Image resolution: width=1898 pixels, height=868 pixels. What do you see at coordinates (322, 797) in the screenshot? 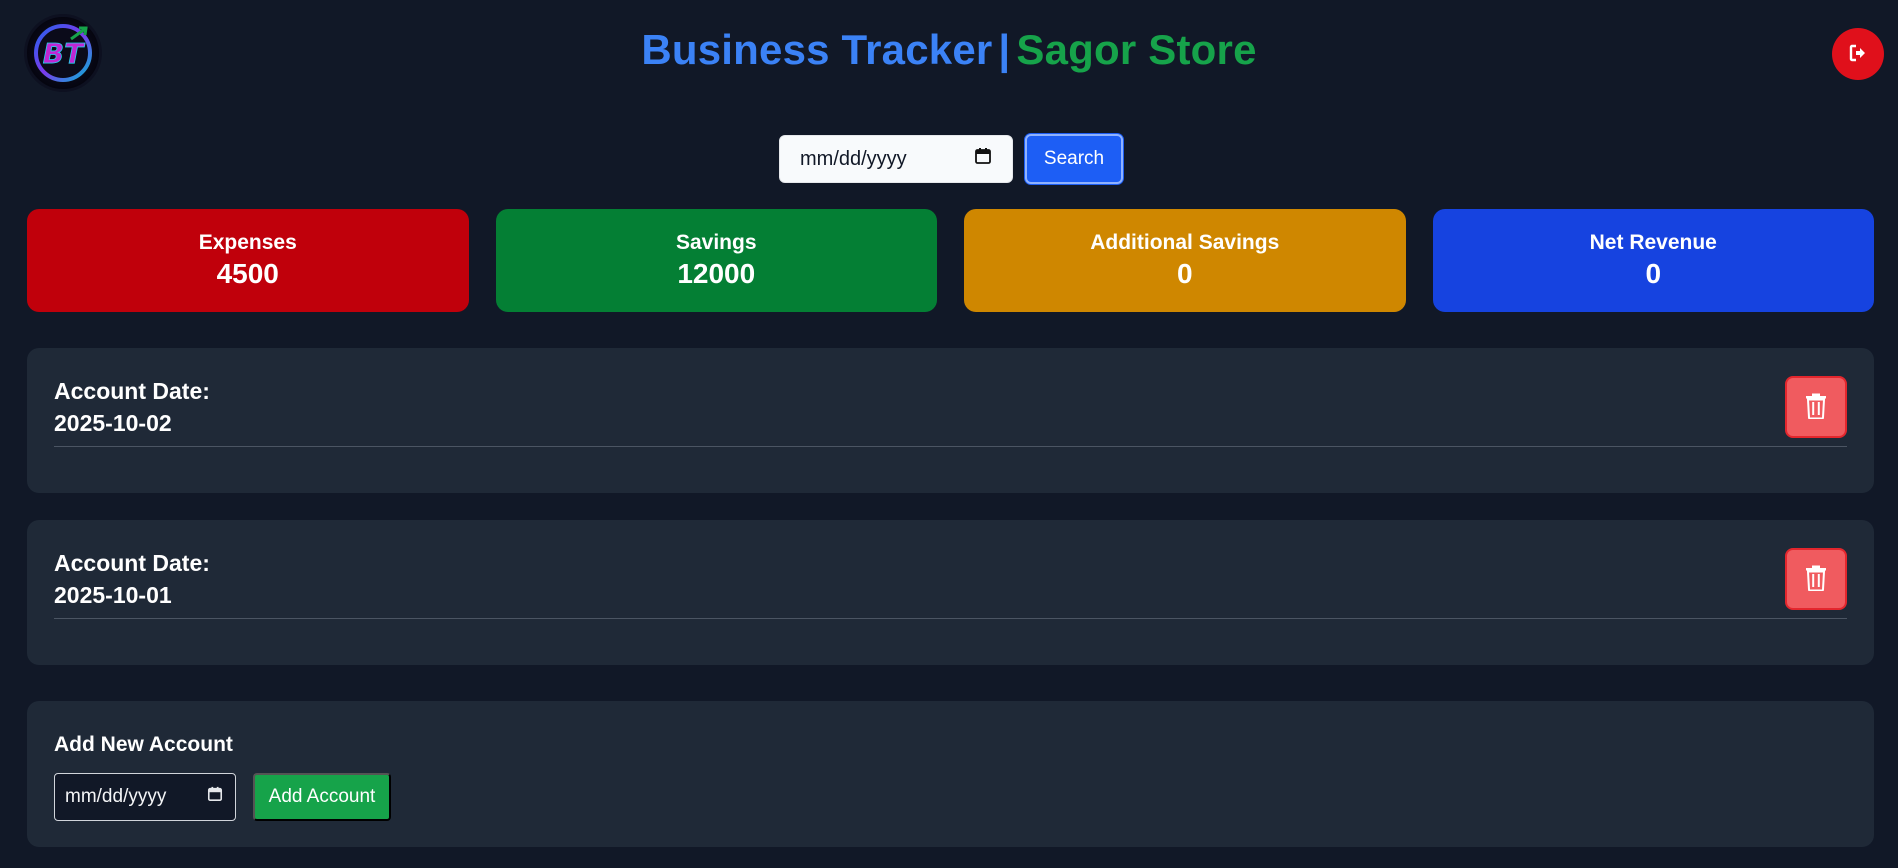
I see `add-account-button: Add Account` at bounding box center [322, 797].